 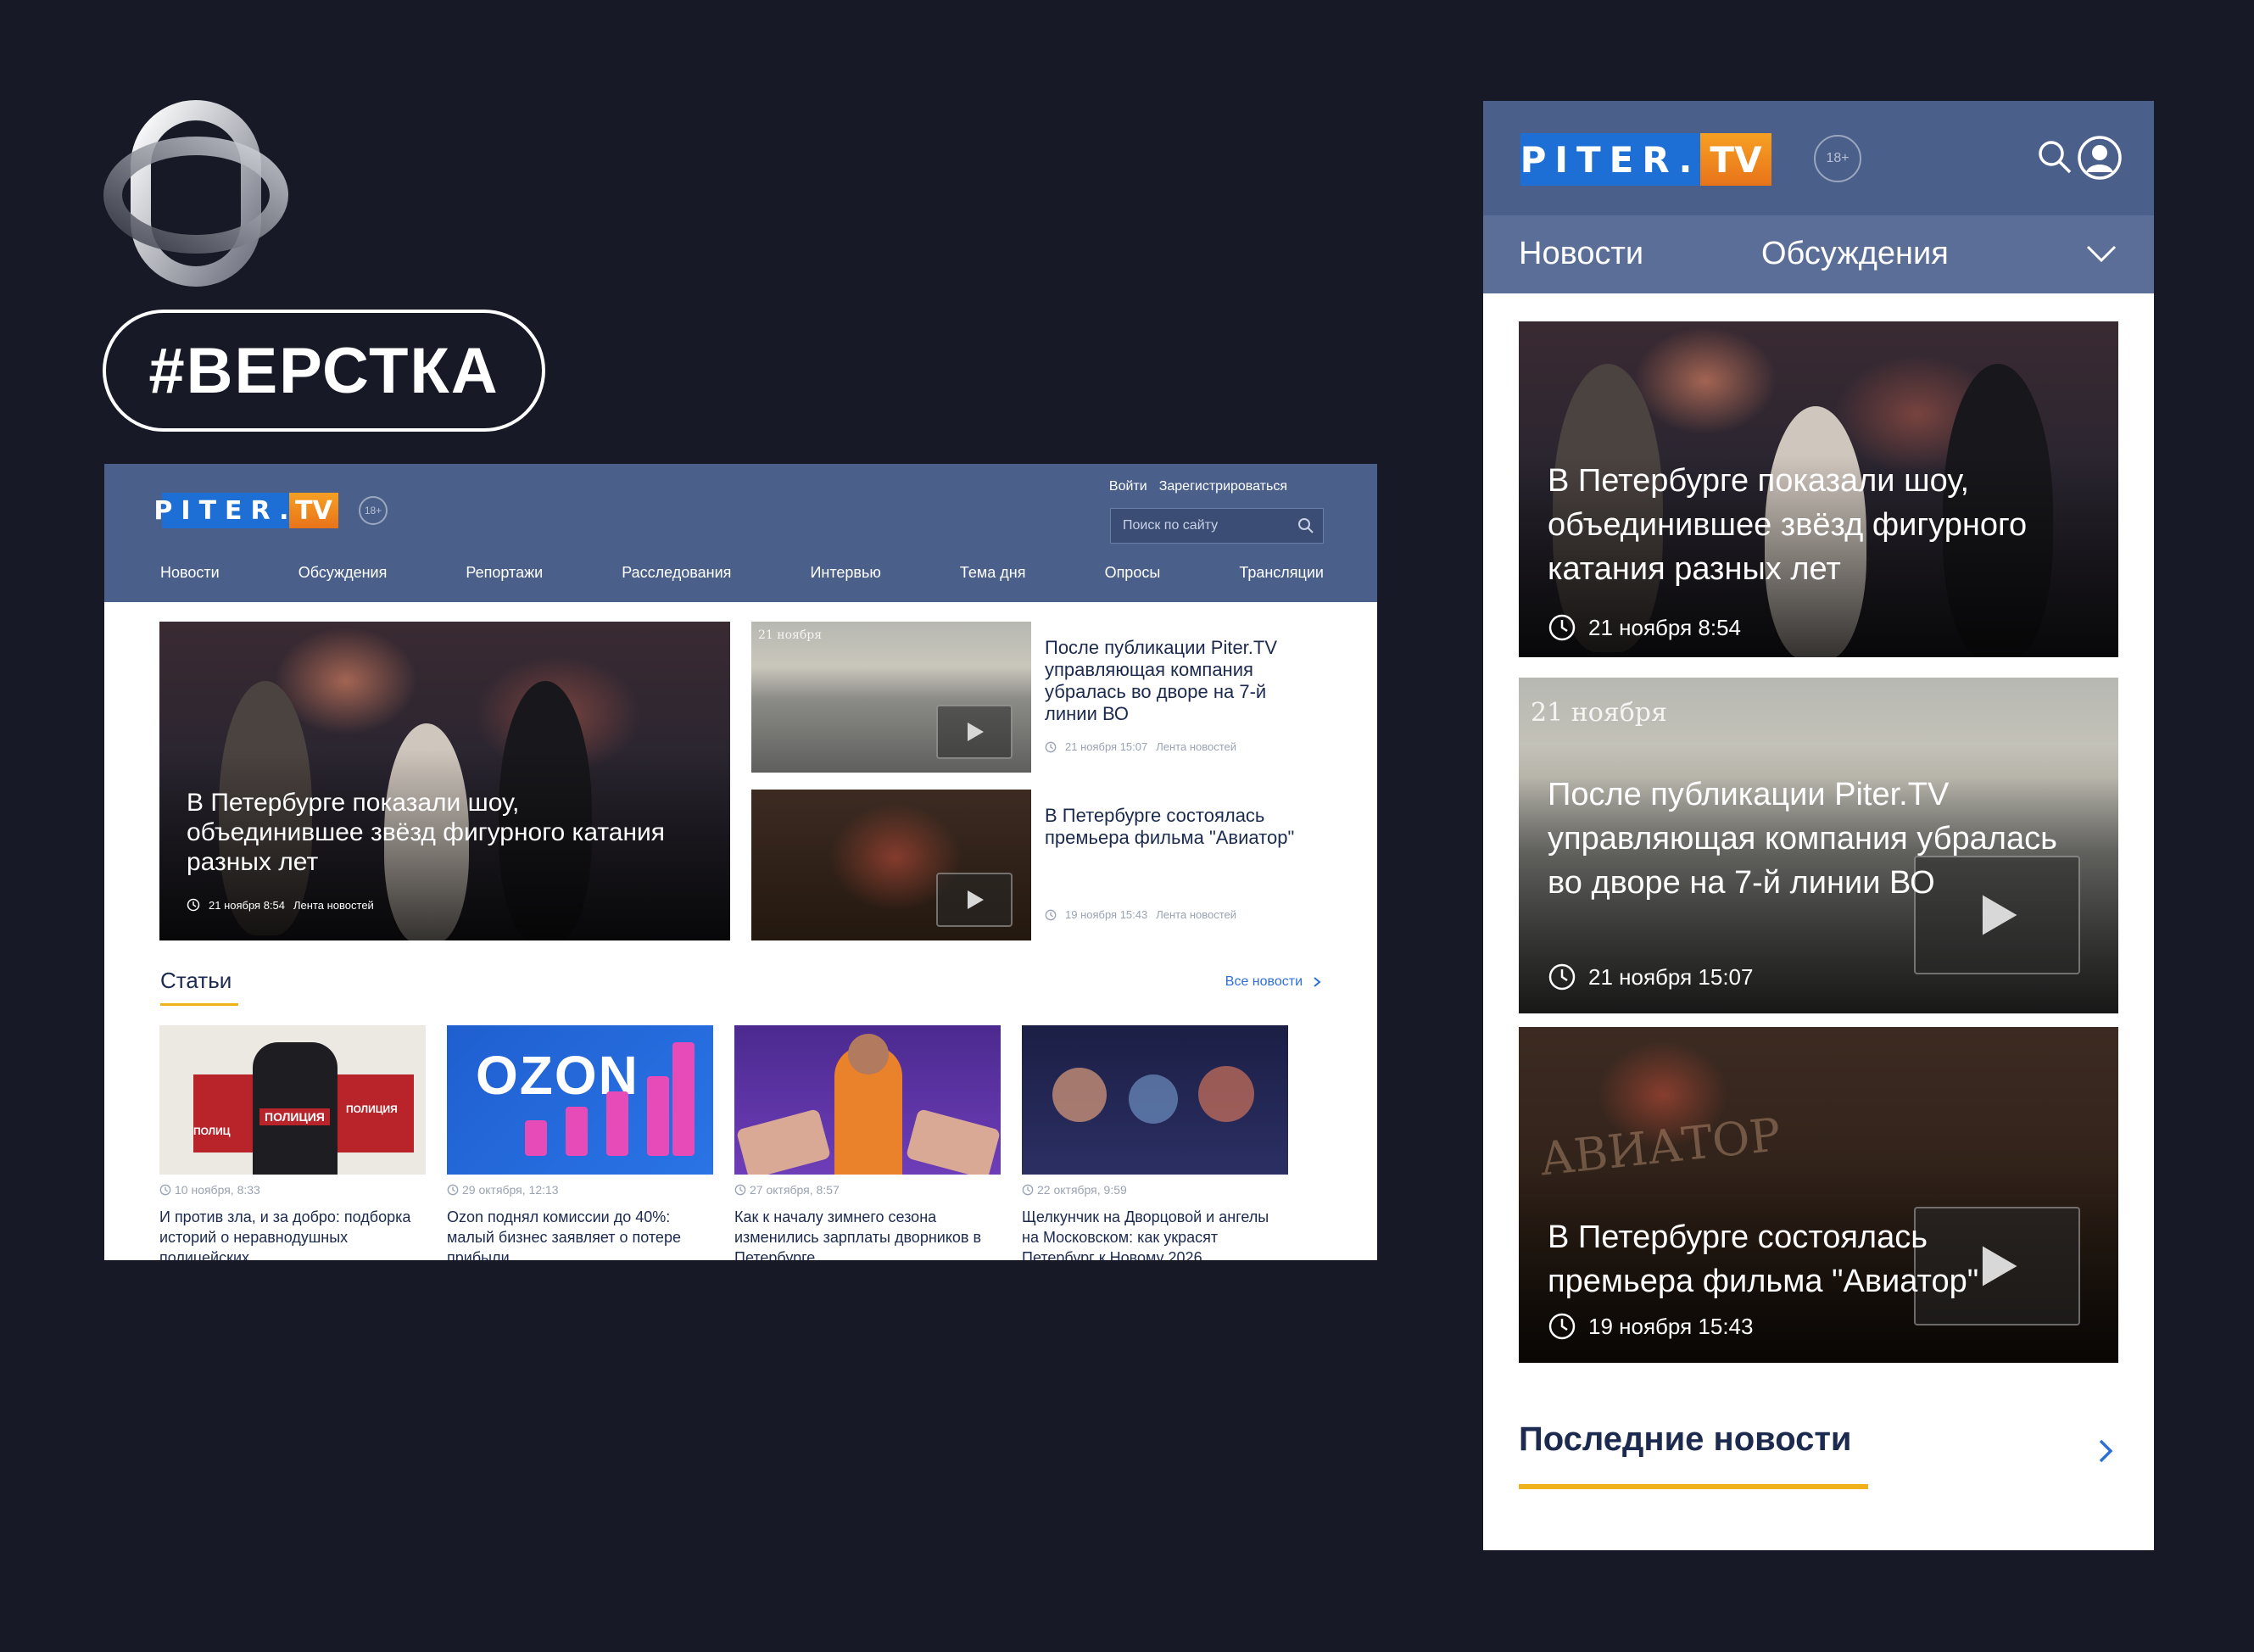 I want to click on mobile-card-time: 19 ноября 15:43, so click(x=1671, y=1326).